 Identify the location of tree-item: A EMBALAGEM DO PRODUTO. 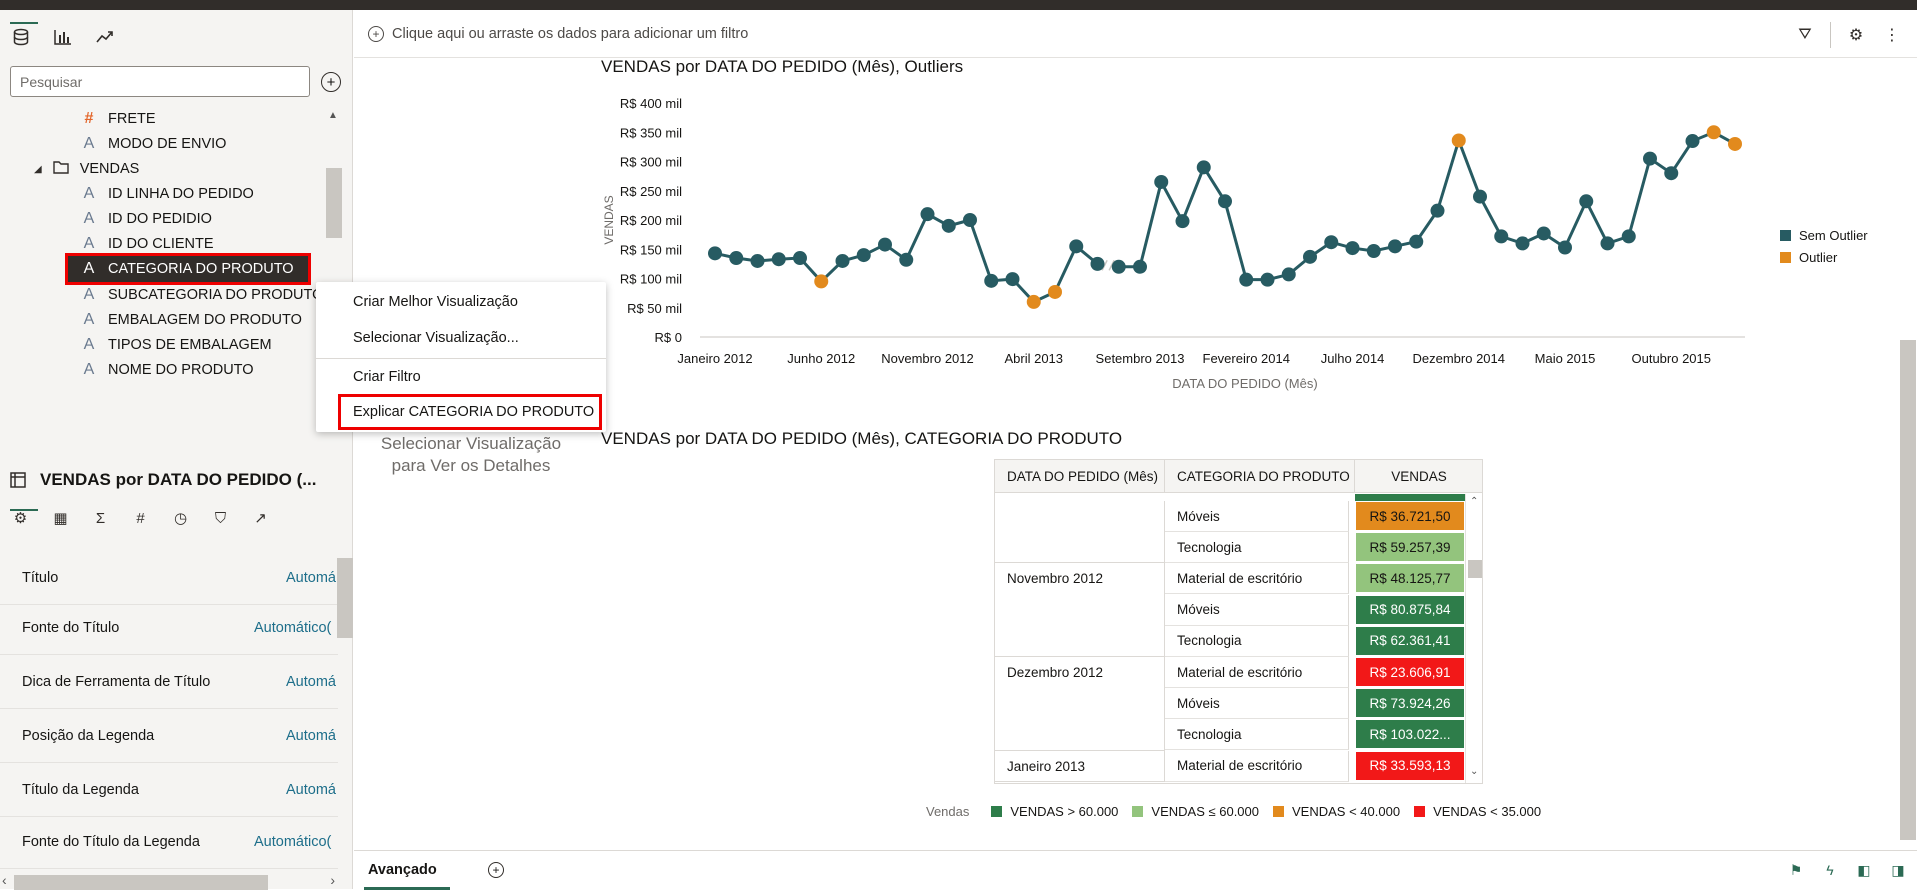
(191, 320).